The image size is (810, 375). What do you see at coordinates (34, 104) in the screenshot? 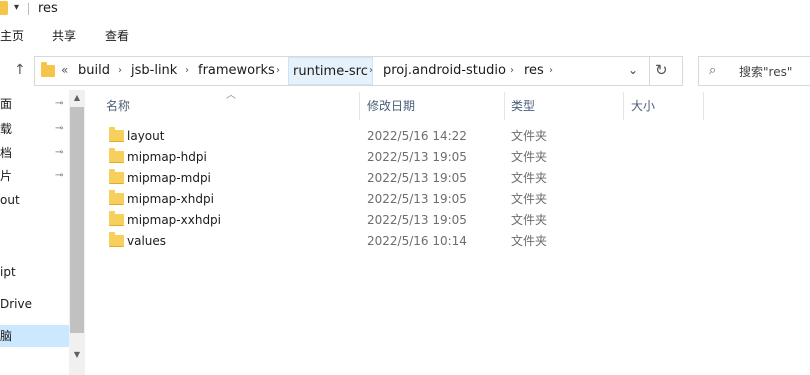
I see `nav-item-desktop: 面 ⊸` at bounding box center [34, 104].